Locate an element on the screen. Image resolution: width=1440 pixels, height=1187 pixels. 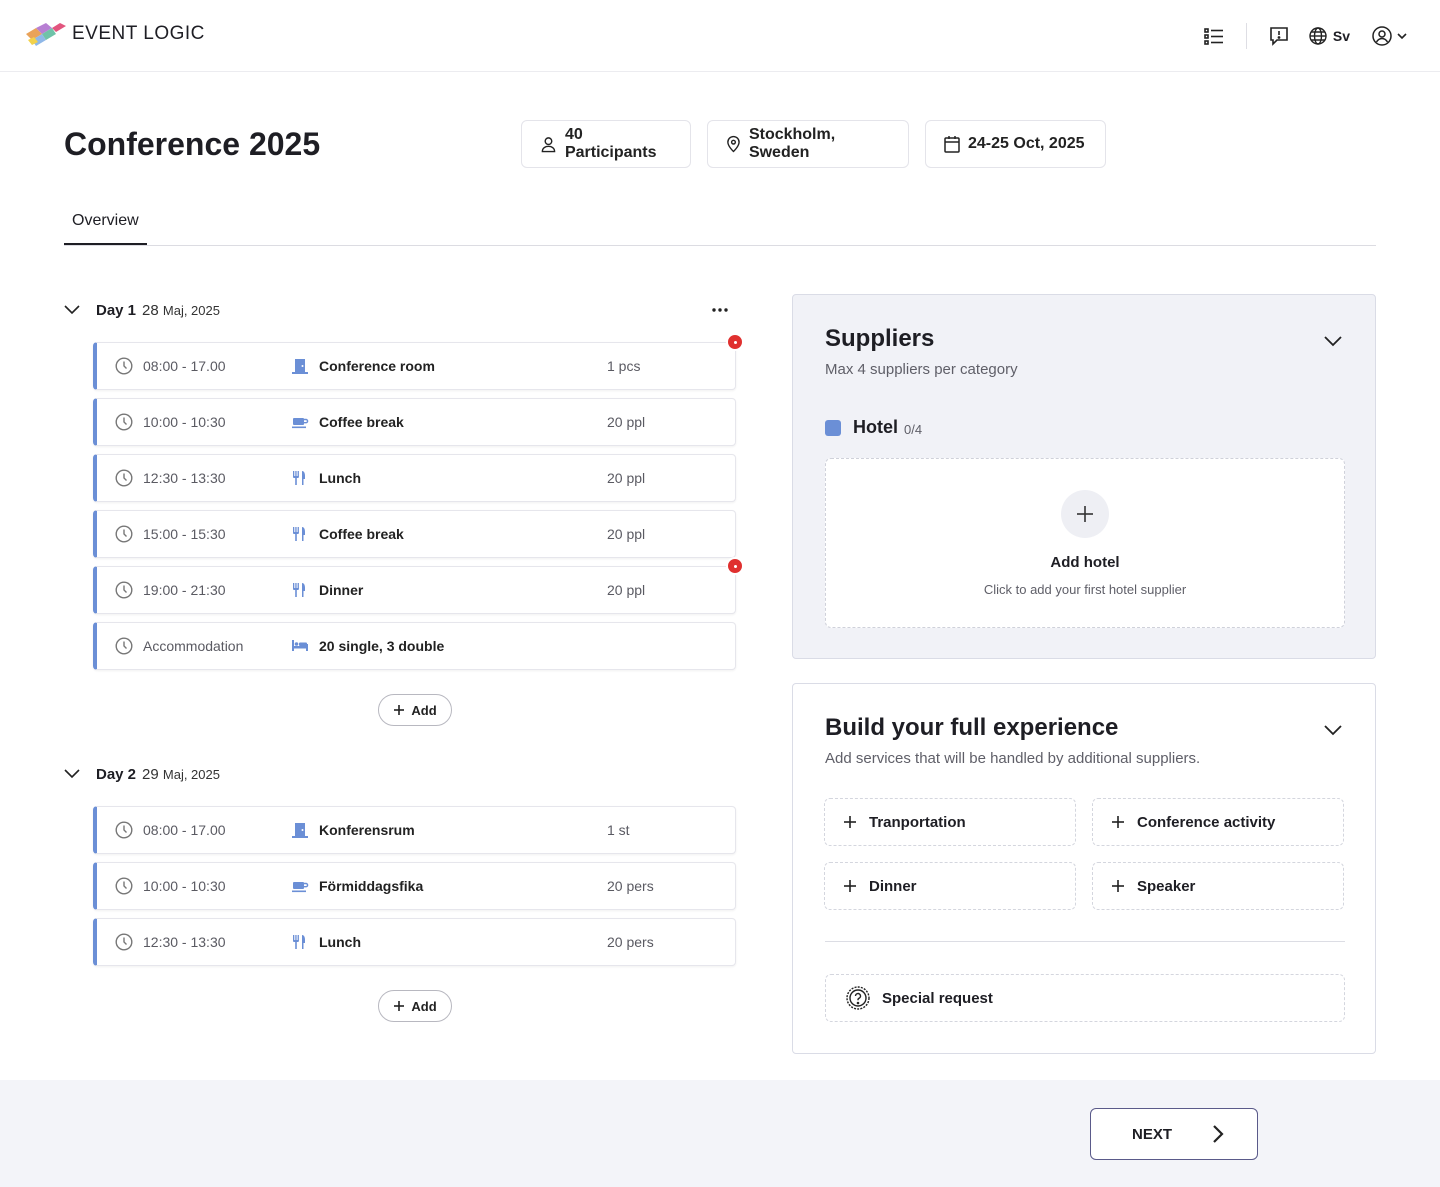
schedule-item: 12:30 - 13:30 Lunch 20 pers is located at coordinates (414, 942).